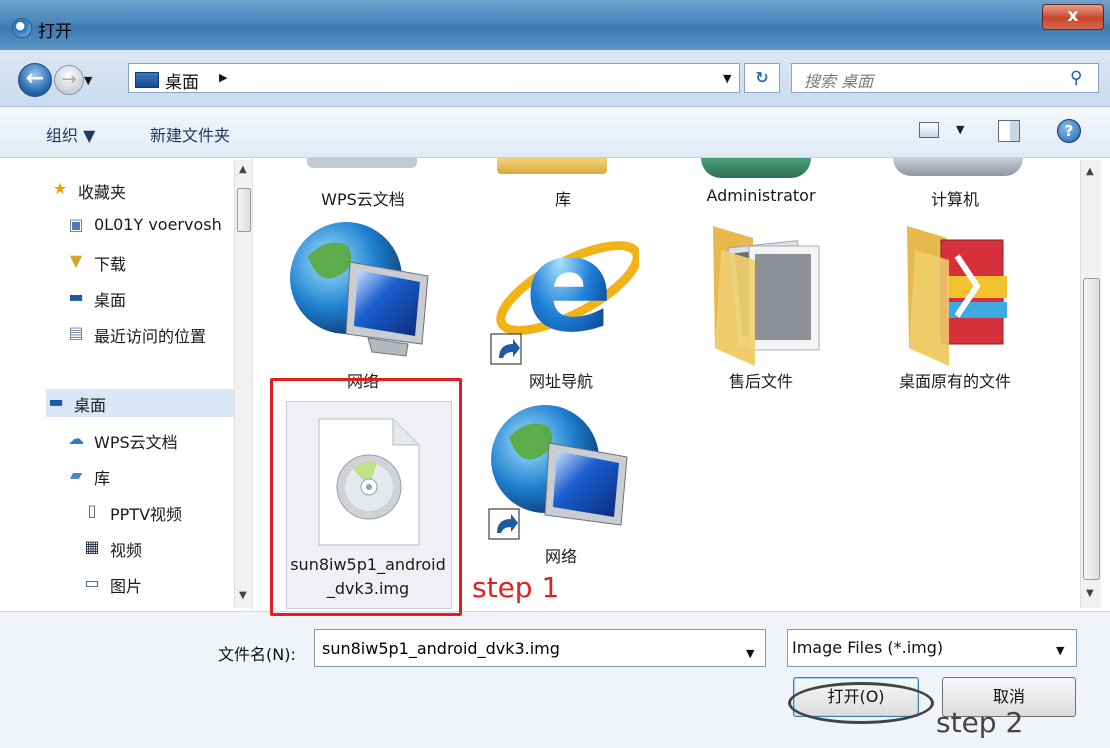  I want to click on list-item-network-shortcut: 网络, so click(561, 491).